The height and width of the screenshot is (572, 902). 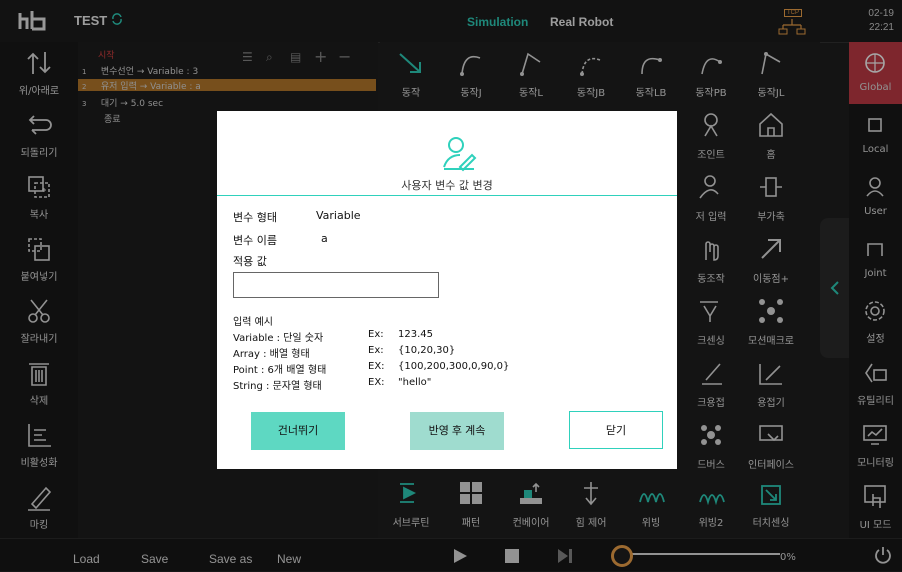 What do you see at coordinates (616, 430) in the screenshot?
I see `close-button: 닫기` at bounding box center [616, 430].